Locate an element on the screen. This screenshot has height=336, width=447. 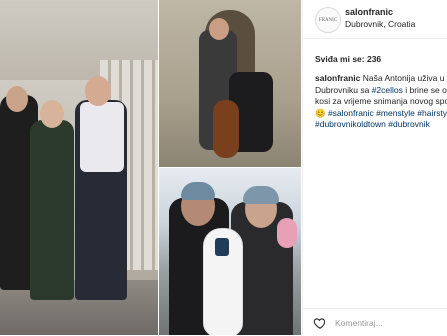
hashtag-link: #dubrovnikoldtown is located at coordinates (350, 124).